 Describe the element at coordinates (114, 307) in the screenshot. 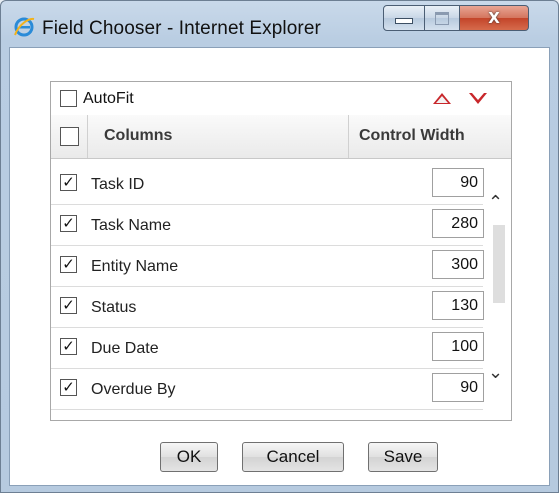

I see `column-label: Status` at that location.